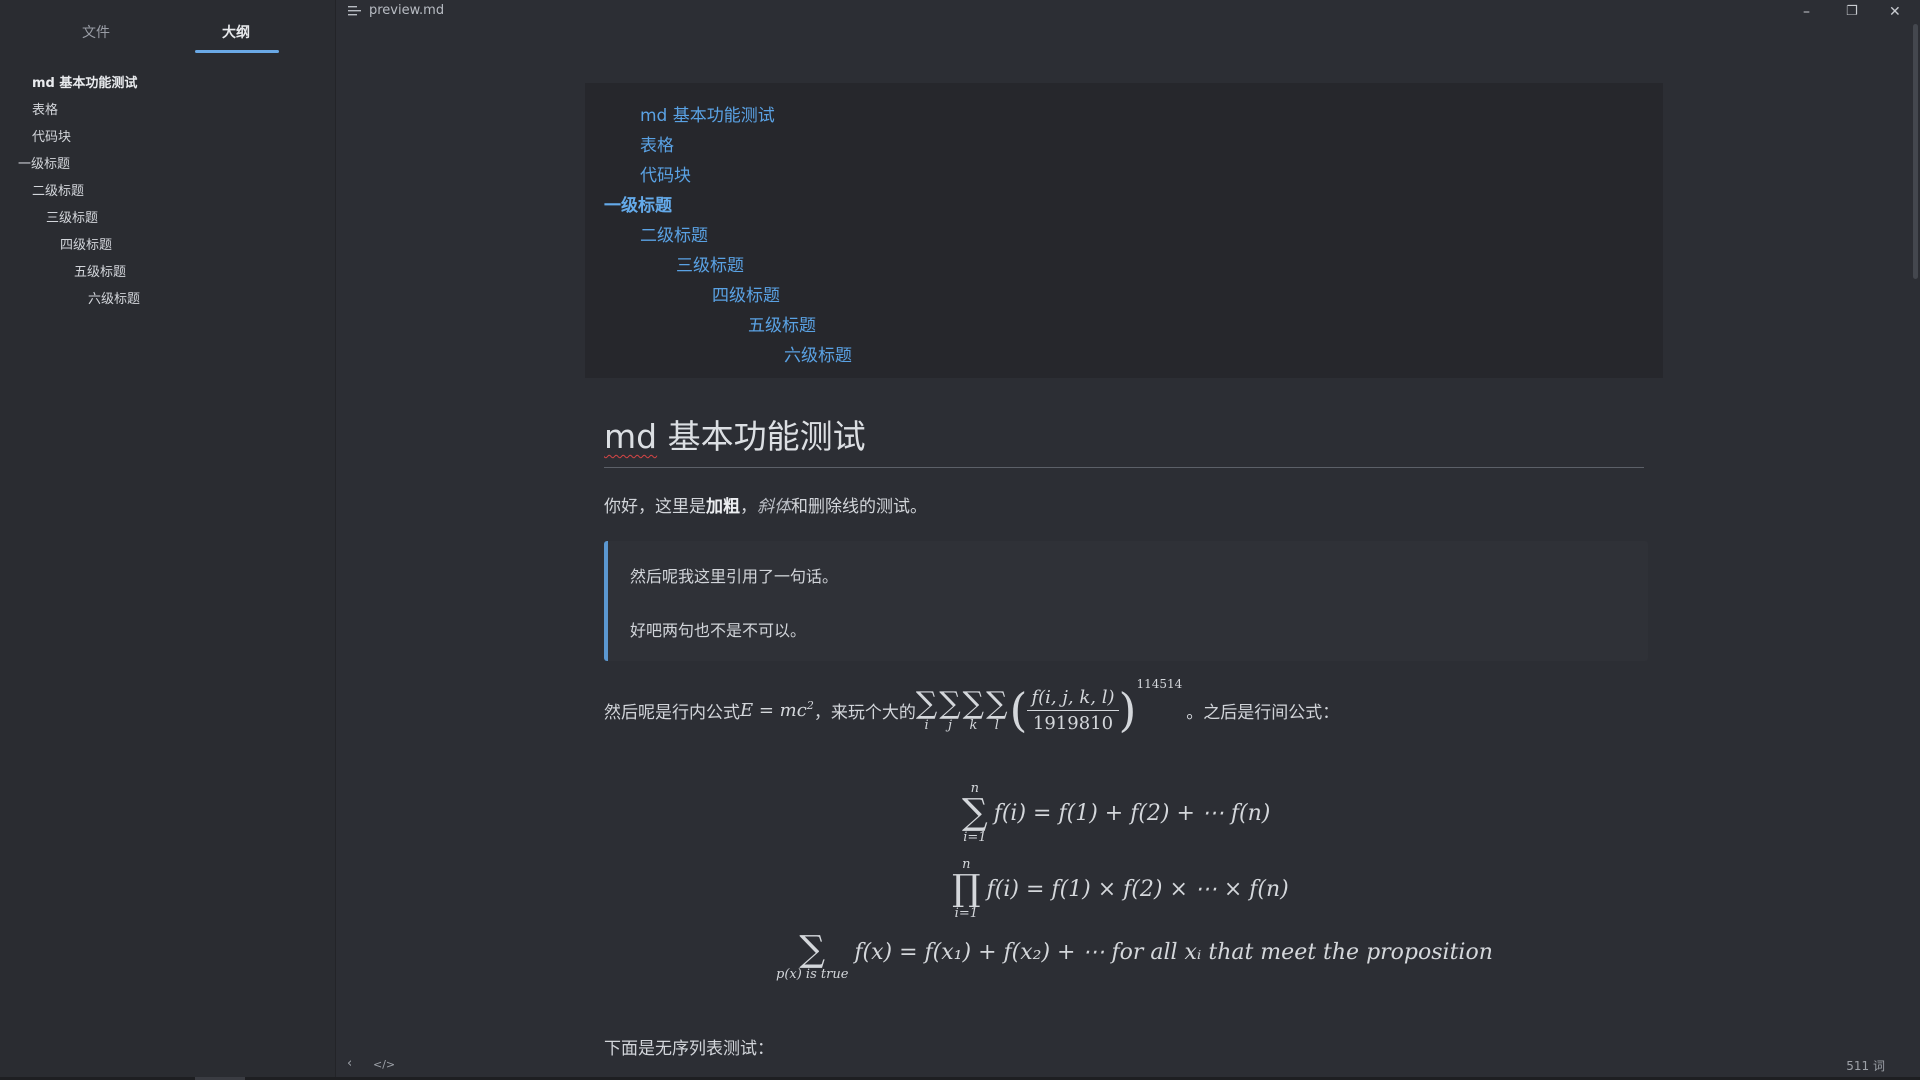 This screenshot has height=1080, width=1920. Describe the element at coordinates (966, 889) in the screenshot. I see `eq2-product-operator: n ∏ i=1` at that location.